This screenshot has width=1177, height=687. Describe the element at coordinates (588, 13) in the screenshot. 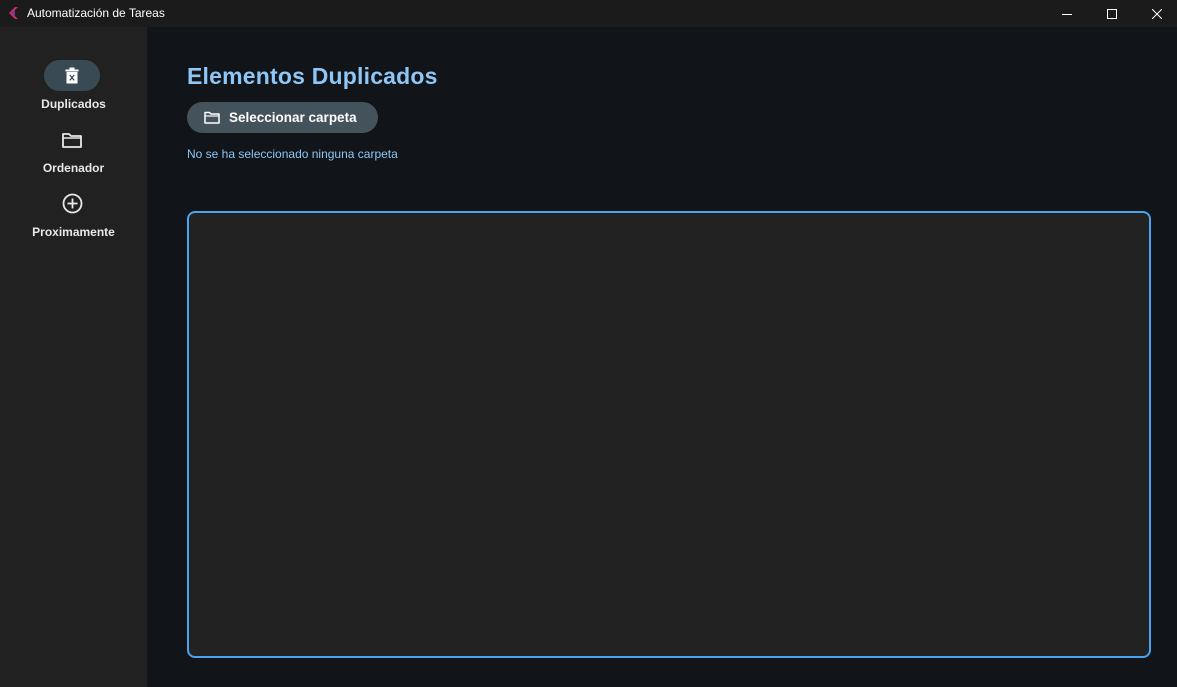

I see `title-bar: Automatización de Tareas` at that location.